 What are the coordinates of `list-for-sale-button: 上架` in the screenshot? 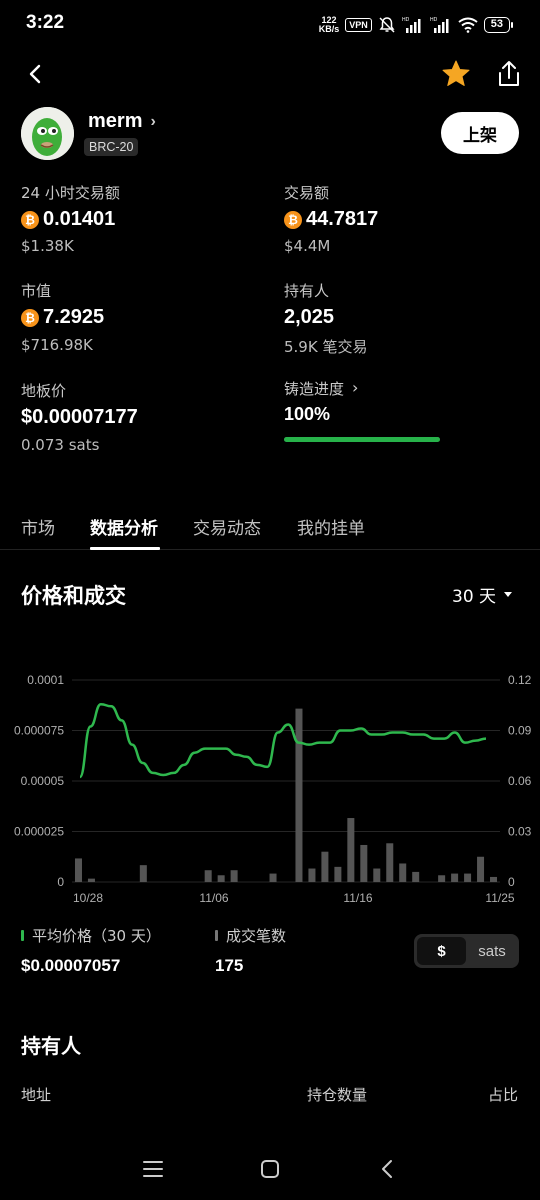 It's located at (480, 133).